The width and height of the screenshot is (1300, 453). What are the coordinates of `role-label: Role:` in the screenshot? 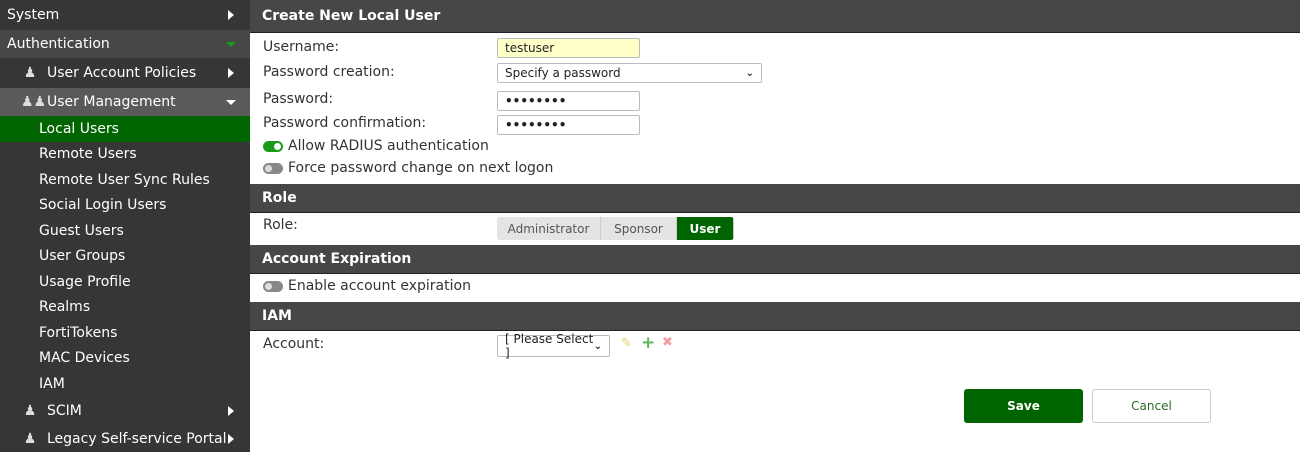 It's located at (280, 225).